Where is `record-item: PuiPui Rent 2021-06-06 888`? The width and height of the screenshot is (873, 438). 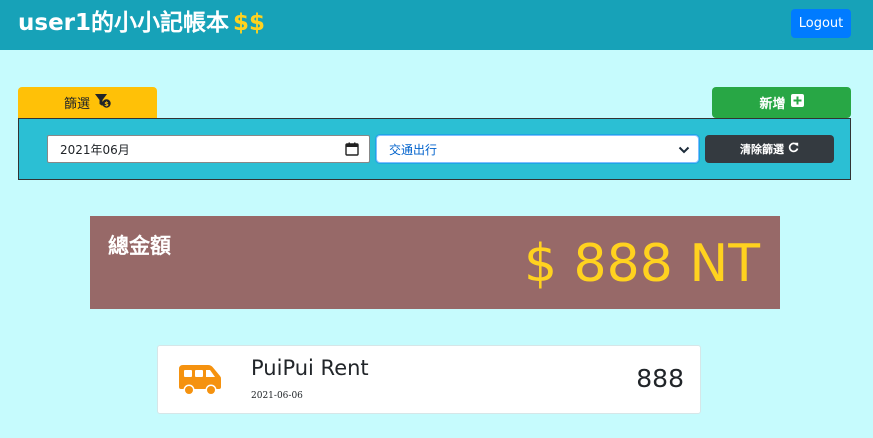 record-item: PuiPui Rent 2021-06-06 888 is located at coordinates (429, 379).